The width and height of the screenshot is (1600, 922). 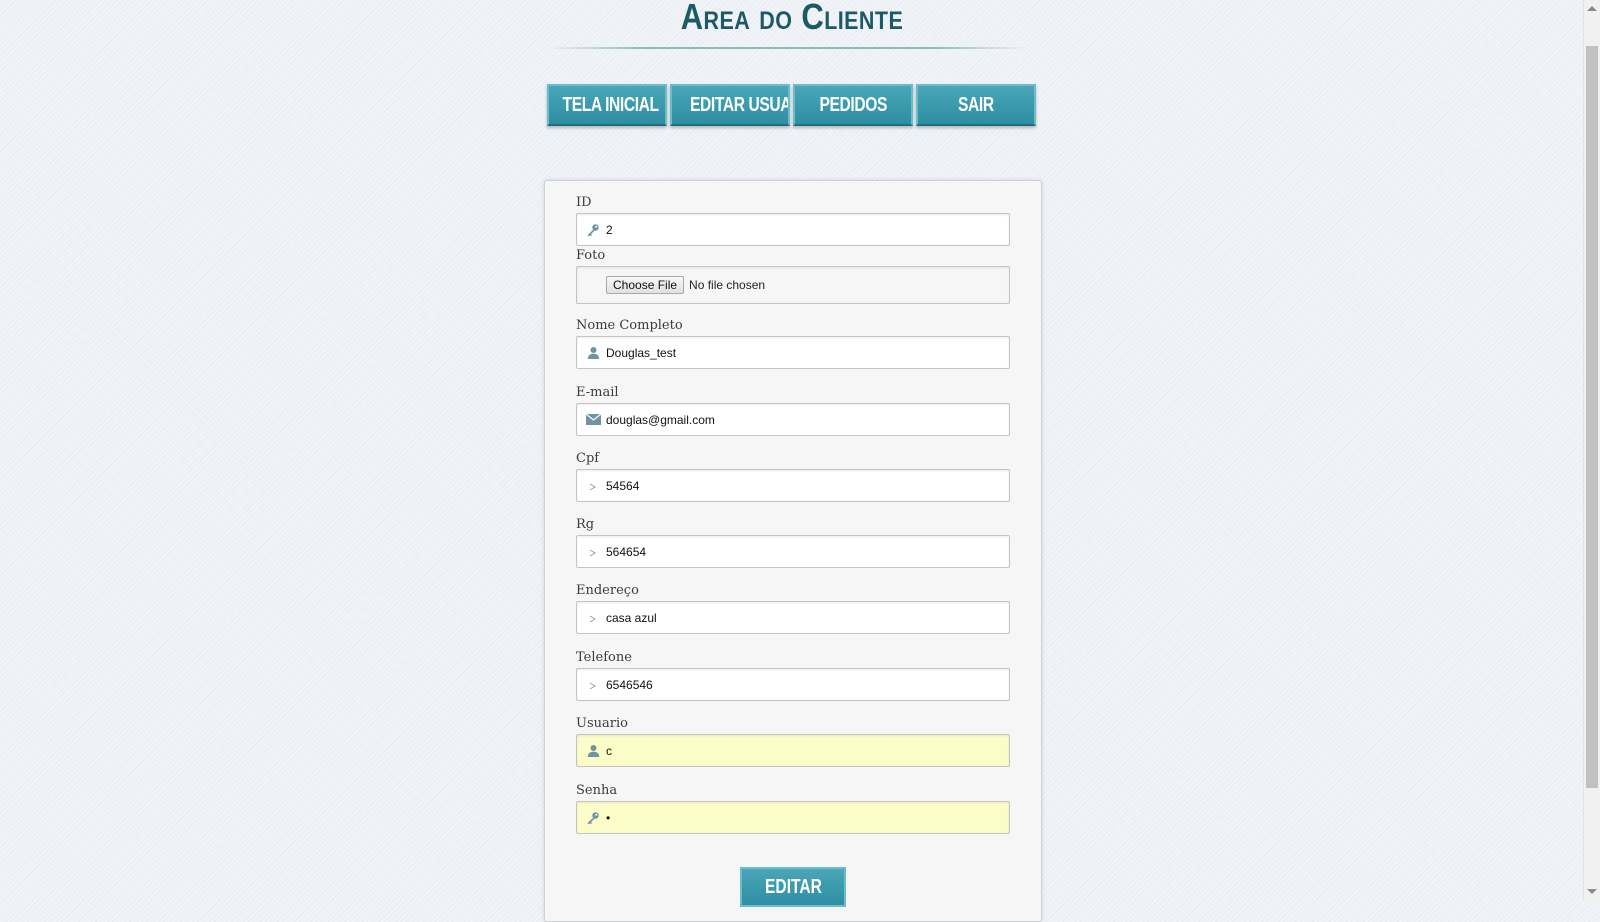 I want to click on endereco-field: casa azul, so click(x=793, y=617).